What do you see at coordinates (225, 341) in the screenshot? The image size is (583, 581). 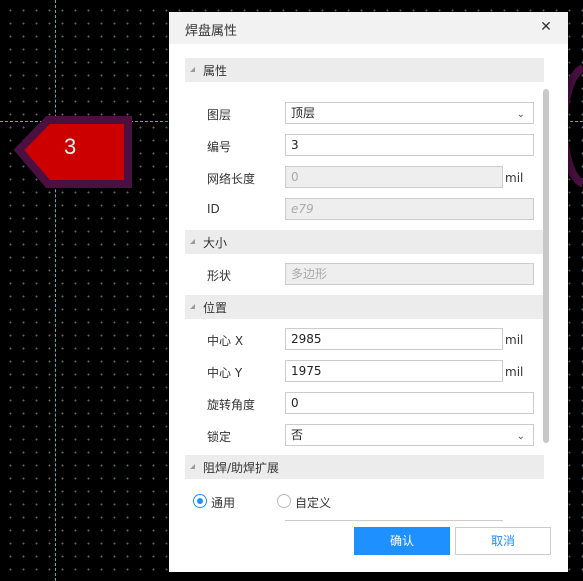 I see `center-x-label: 中心 X` at bounding box center [225, 341].